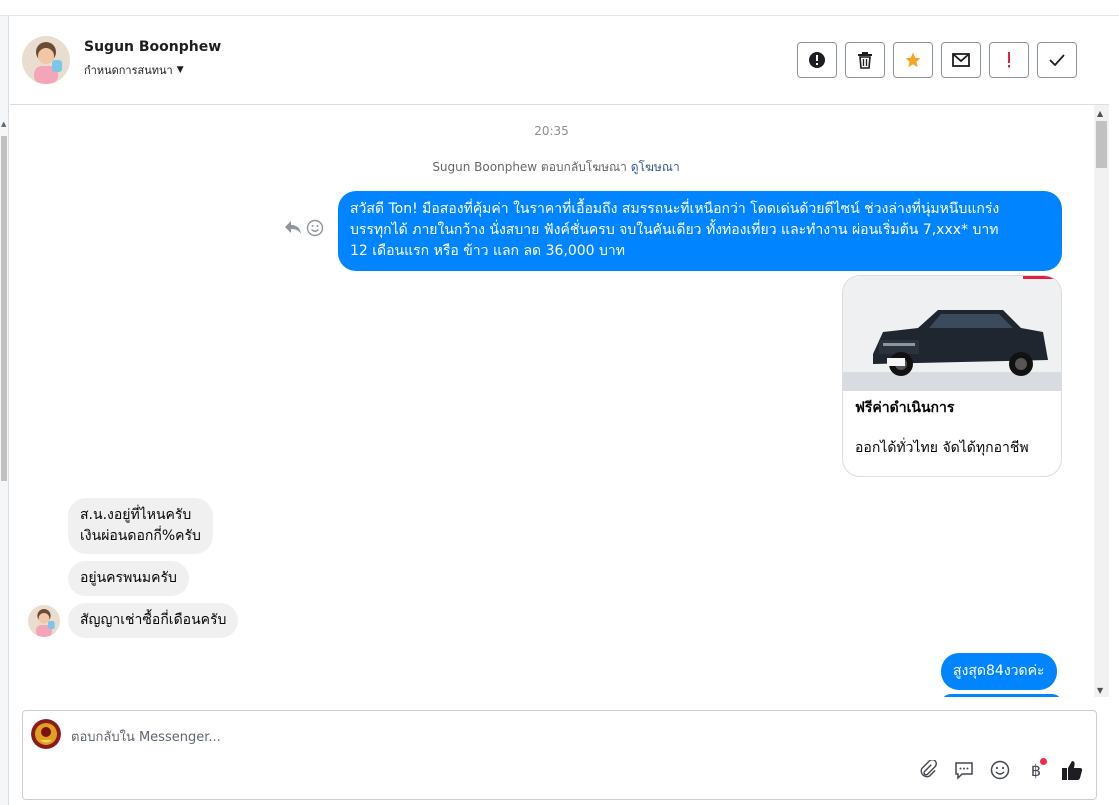  I want to click on reply-composer: ตอบกลับใน Messenger... ฿, so click(559, 755).